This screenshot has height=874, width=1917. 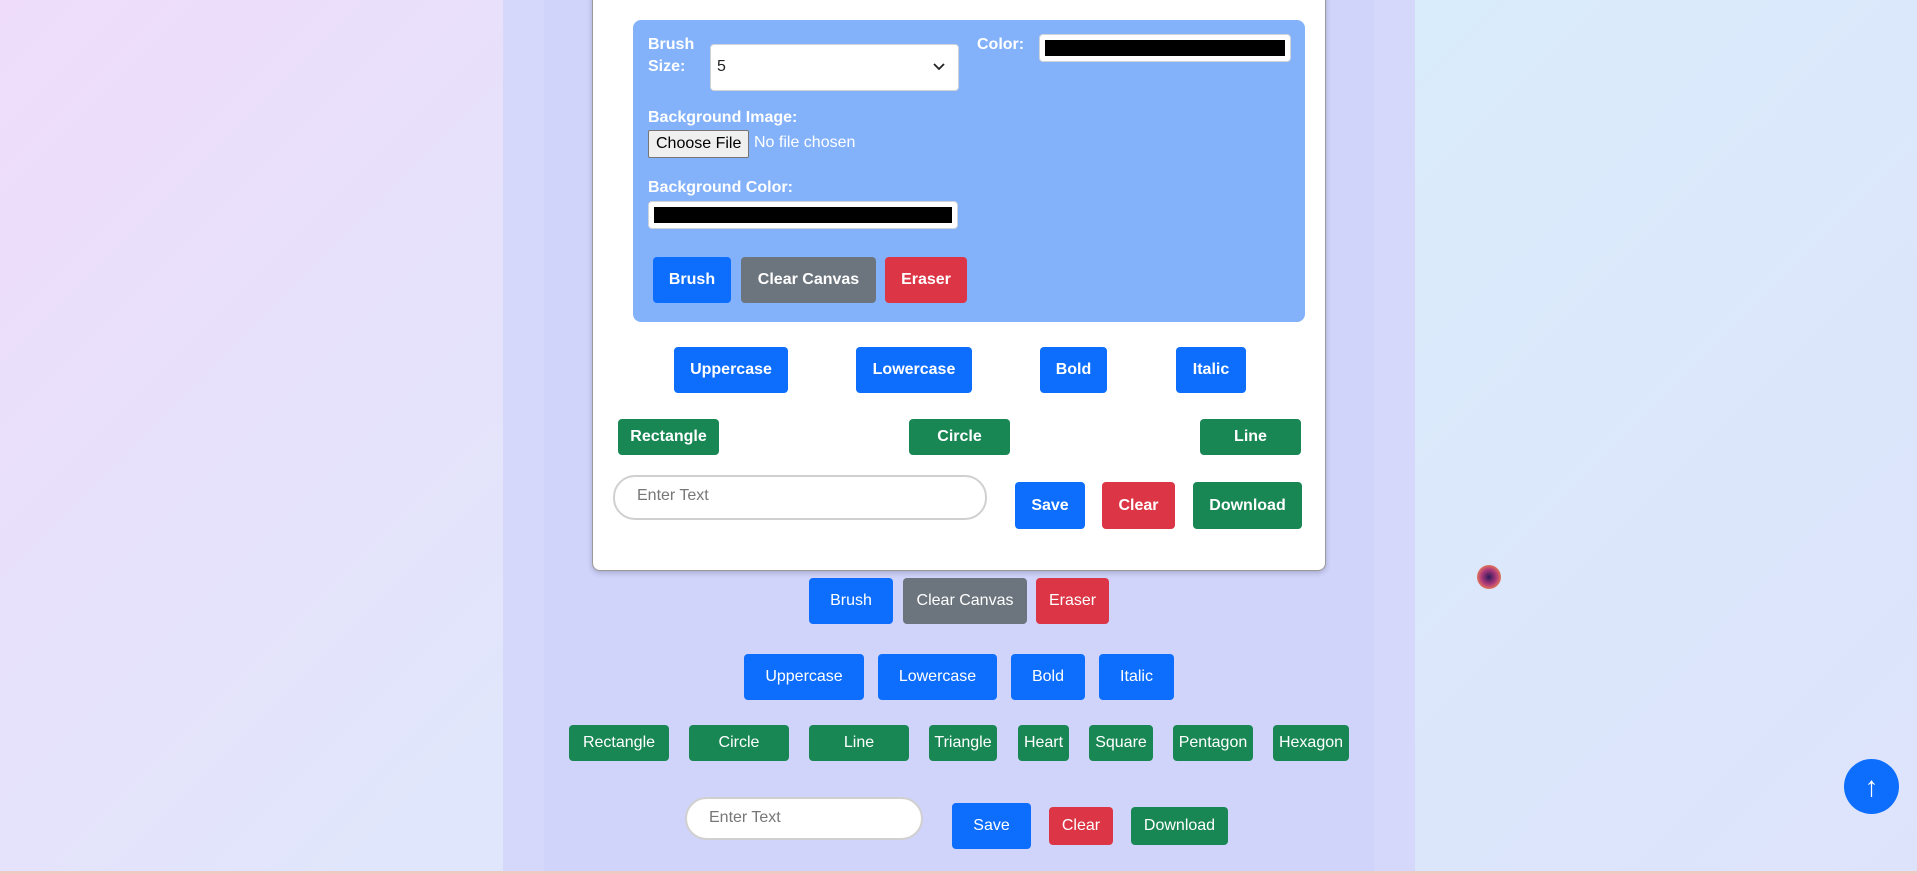 I want to click on lower-rectangle-button: Rectangle, so click(x=619, y=743).